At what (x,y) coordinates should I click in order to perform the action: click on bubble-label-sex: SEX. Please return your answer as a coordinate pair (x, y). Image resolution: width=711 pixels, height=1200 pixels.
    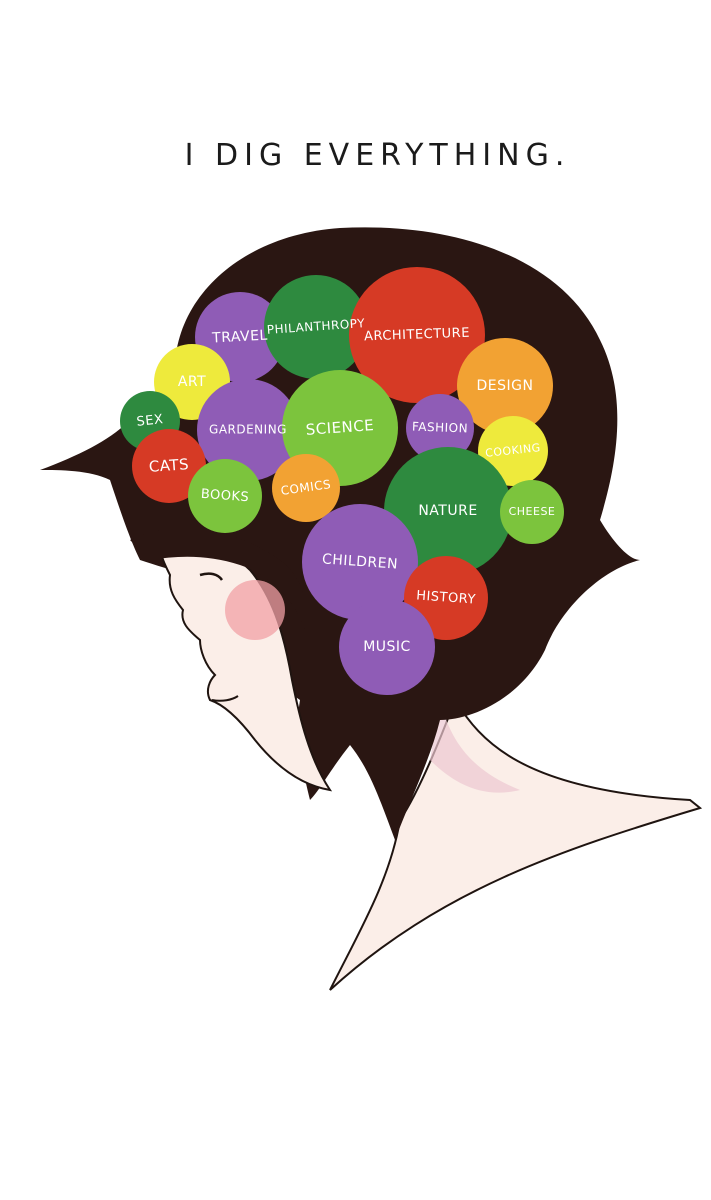
    Looking at the image, I should click on (150, 421).